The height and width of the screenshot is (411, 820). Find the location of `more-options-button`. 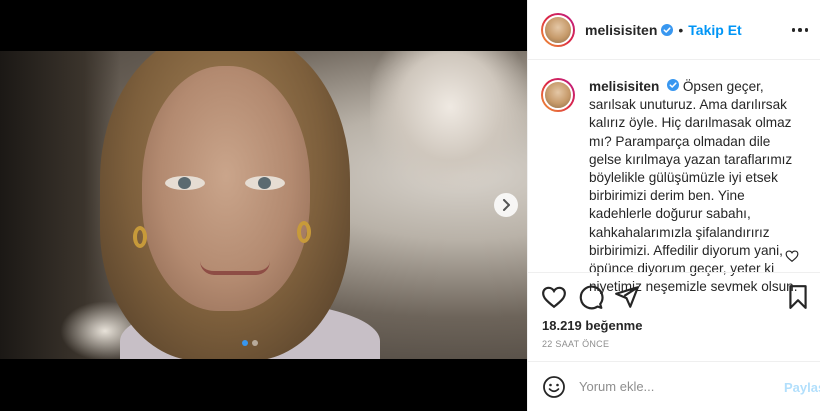

more-options-button is located at coordinates (800, 30).